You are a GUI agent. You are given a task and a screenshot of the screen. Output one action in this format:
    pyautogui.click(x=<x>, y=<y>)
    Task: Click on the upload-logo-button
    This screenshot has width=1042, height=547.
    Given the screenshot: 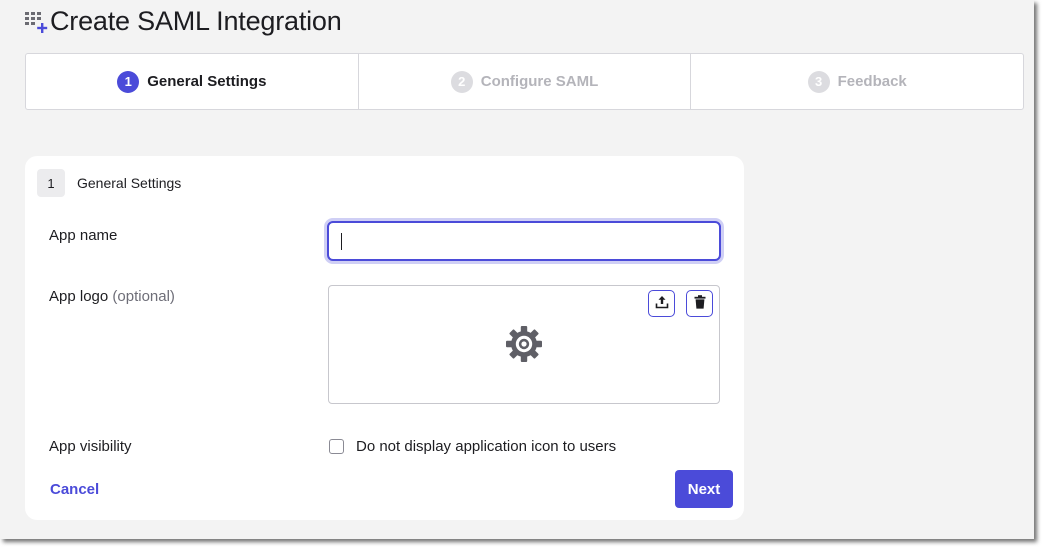 What is the action you would take?
    pyautogui.click(x=661, y=303)
    